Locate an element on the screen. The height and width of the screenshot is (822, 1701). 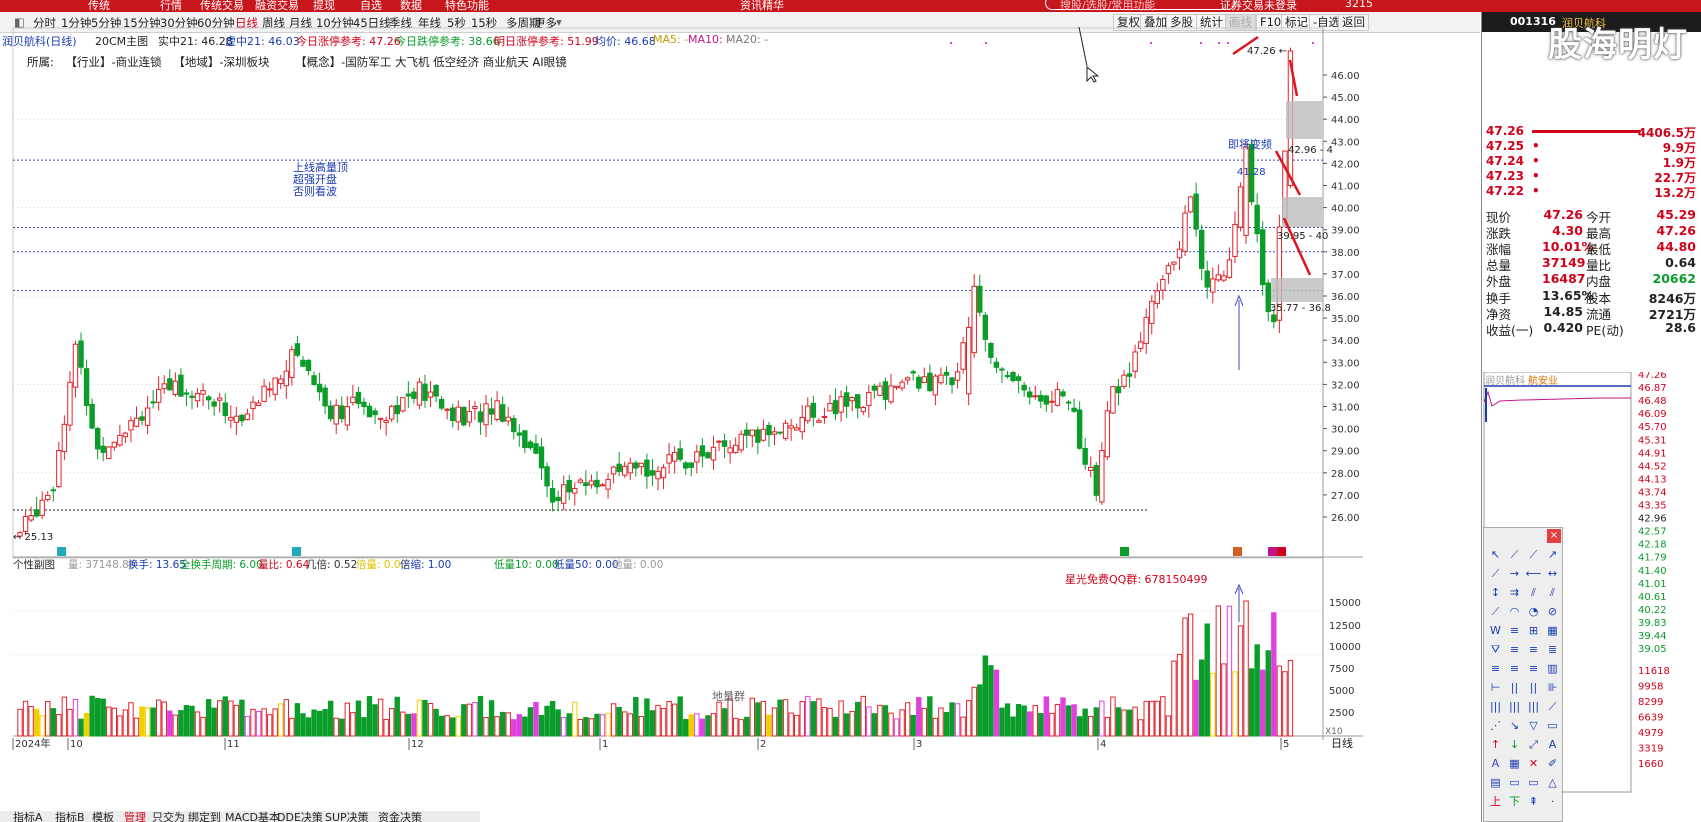
draw-tool-icon: ⇞ is located at coordinates (1533, 801).